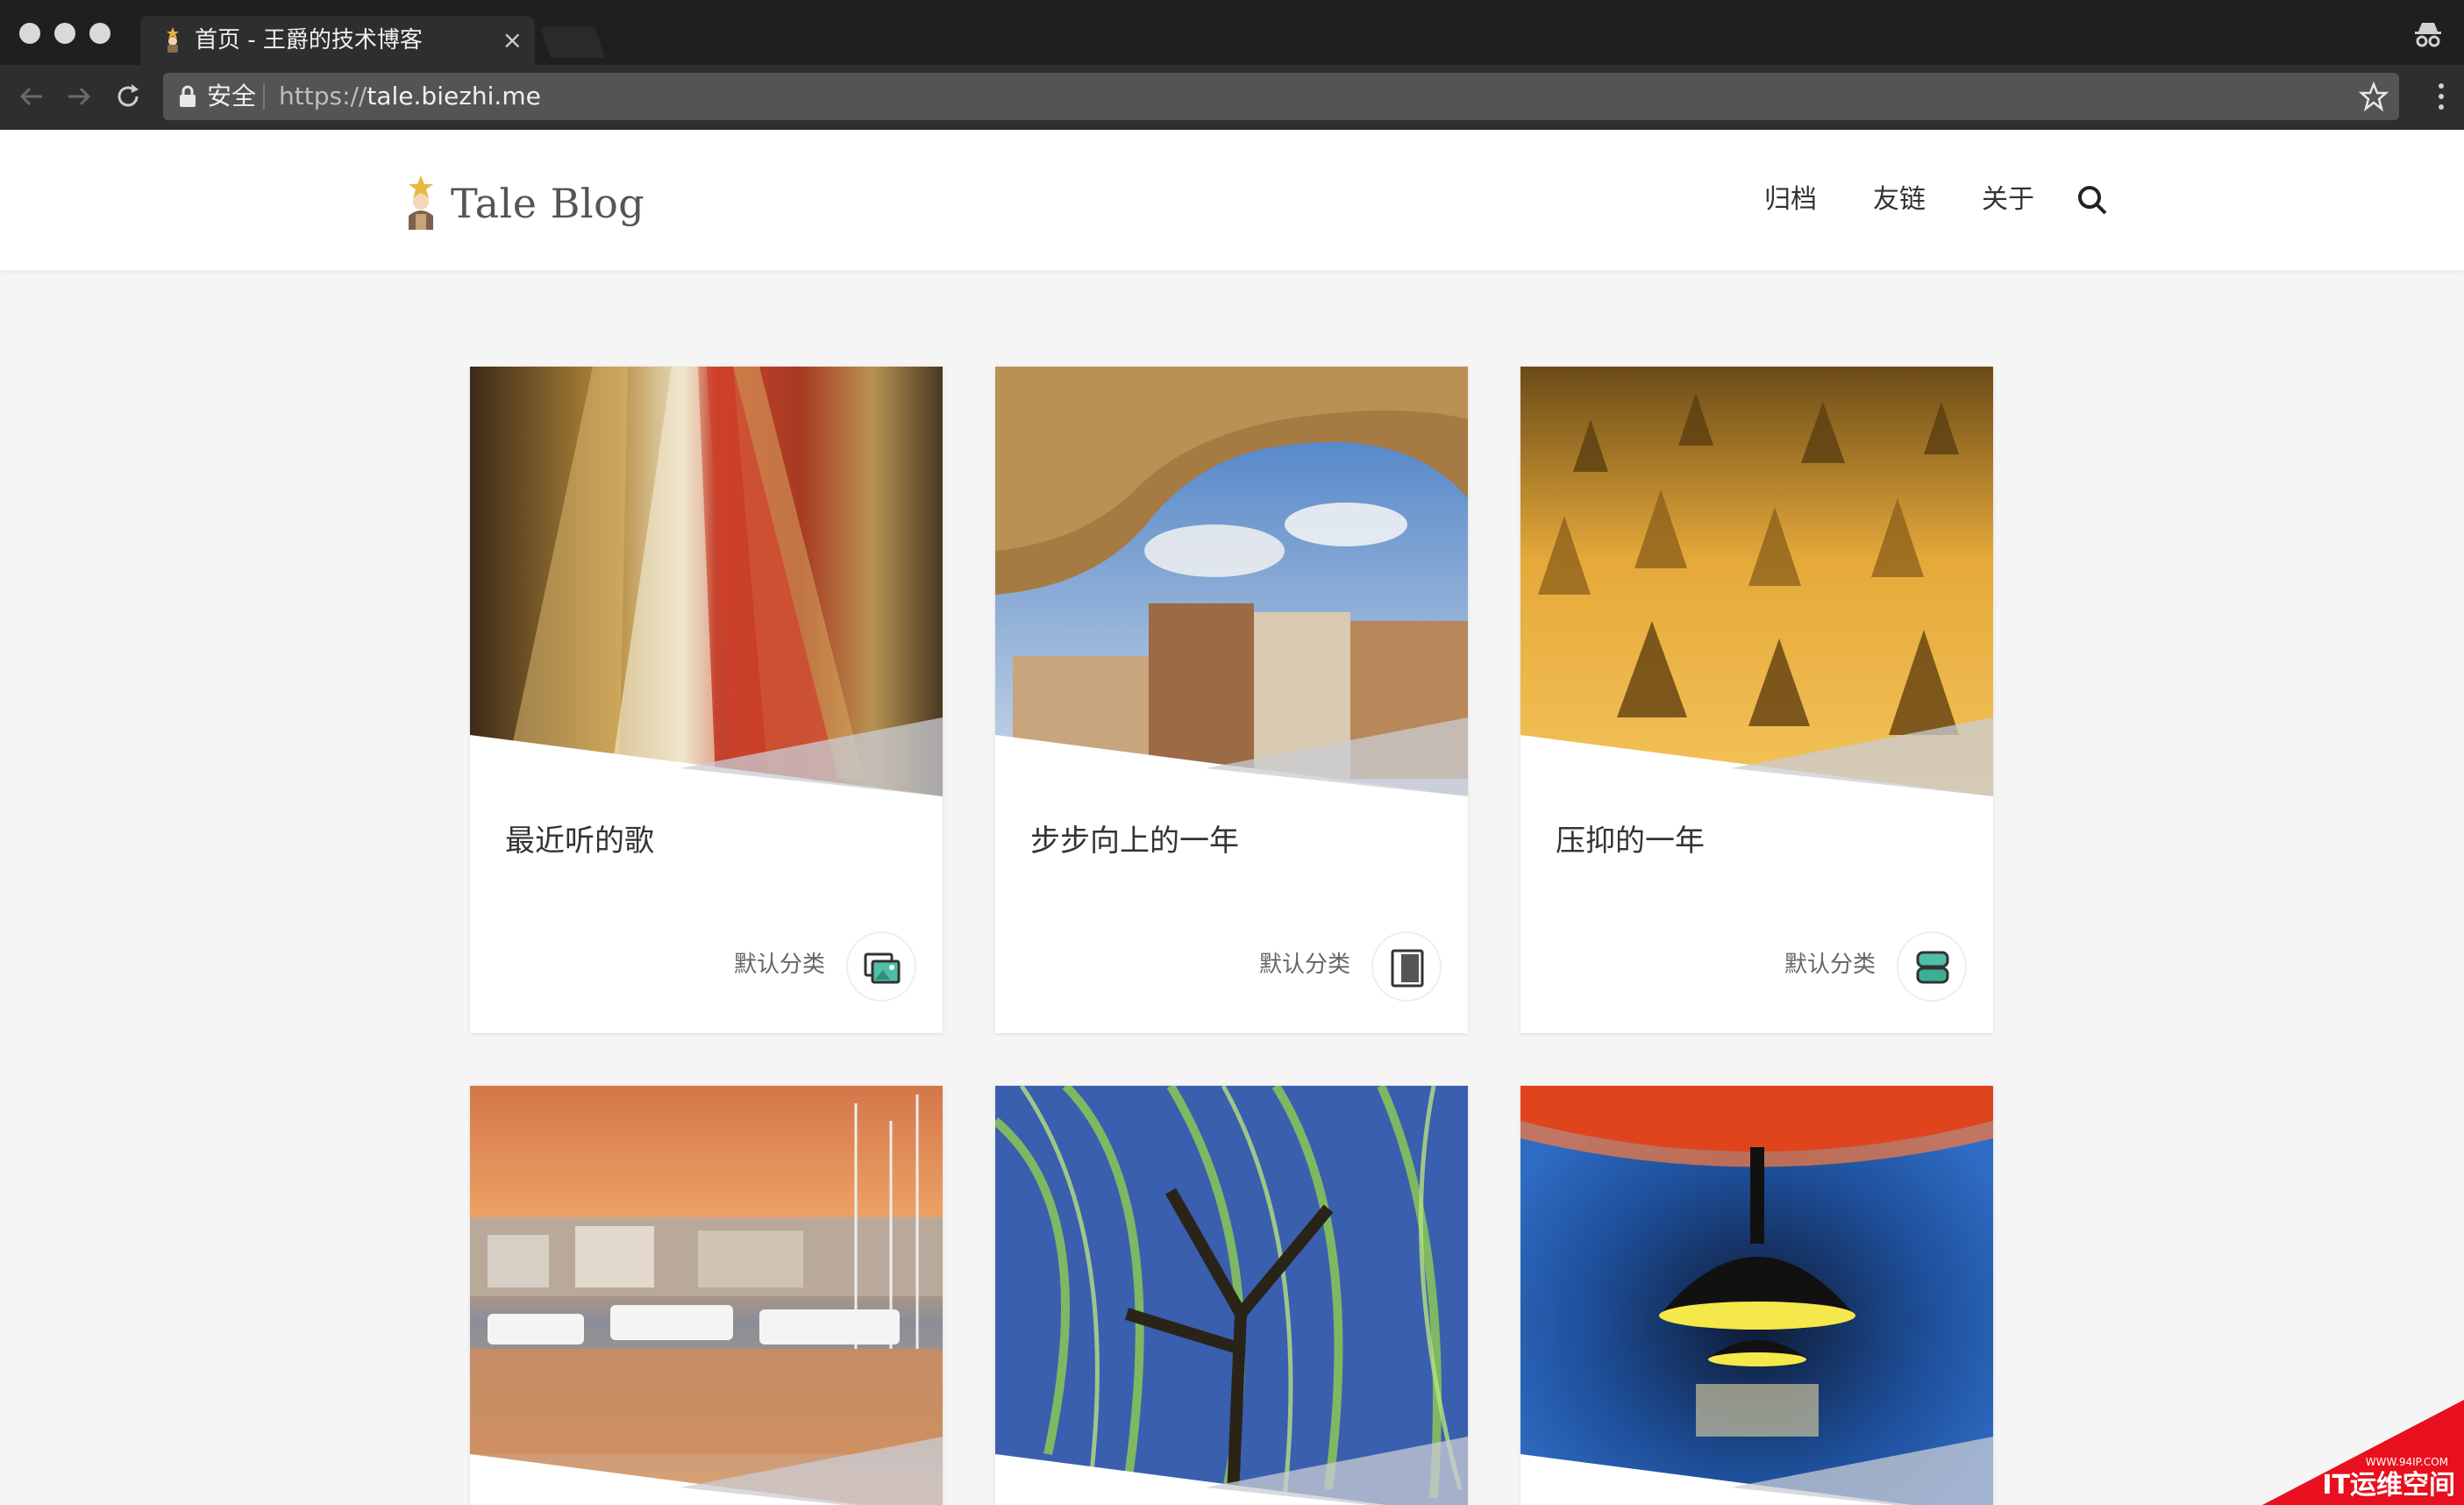 This screenshot has height=1505, width=2464. I want to click on window-minimize-button, so click(64, 33).